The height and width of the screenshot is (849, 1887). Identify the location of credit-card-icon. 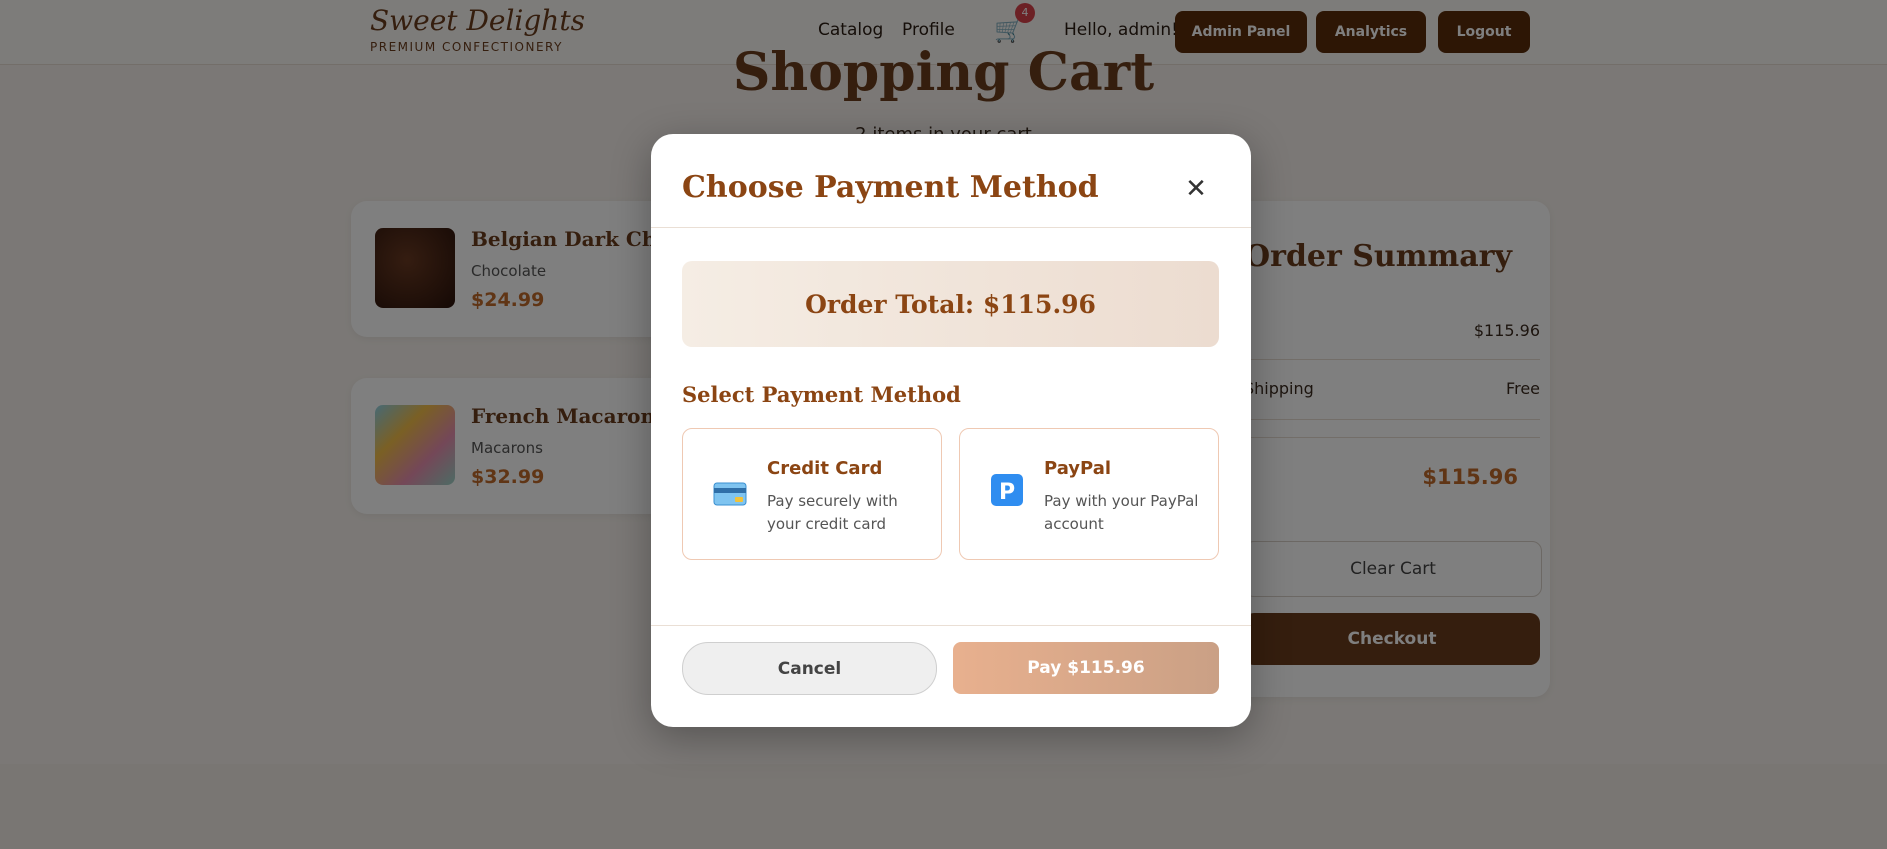
(730, 494).